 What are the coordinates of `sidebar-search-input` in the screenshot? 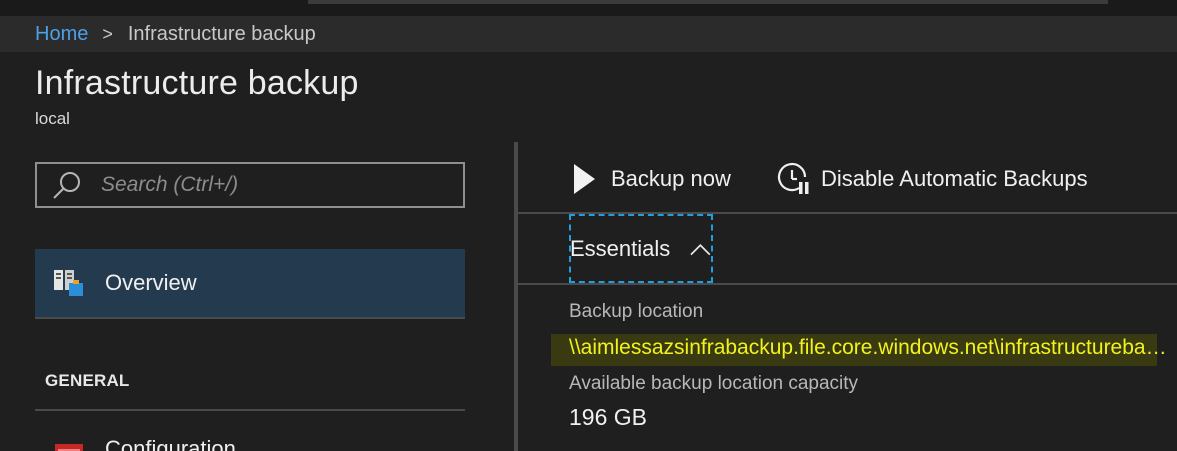 It's located at (266, 185).